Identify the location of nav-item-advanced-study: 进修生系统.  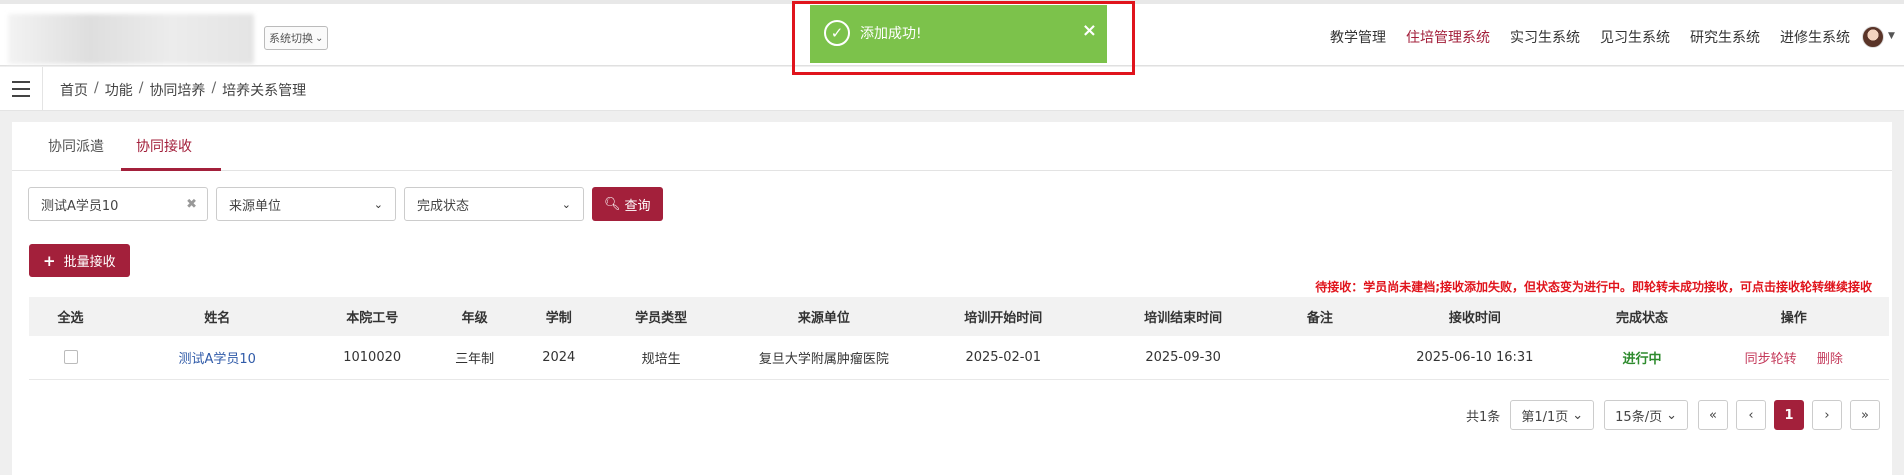
(1815, 37).